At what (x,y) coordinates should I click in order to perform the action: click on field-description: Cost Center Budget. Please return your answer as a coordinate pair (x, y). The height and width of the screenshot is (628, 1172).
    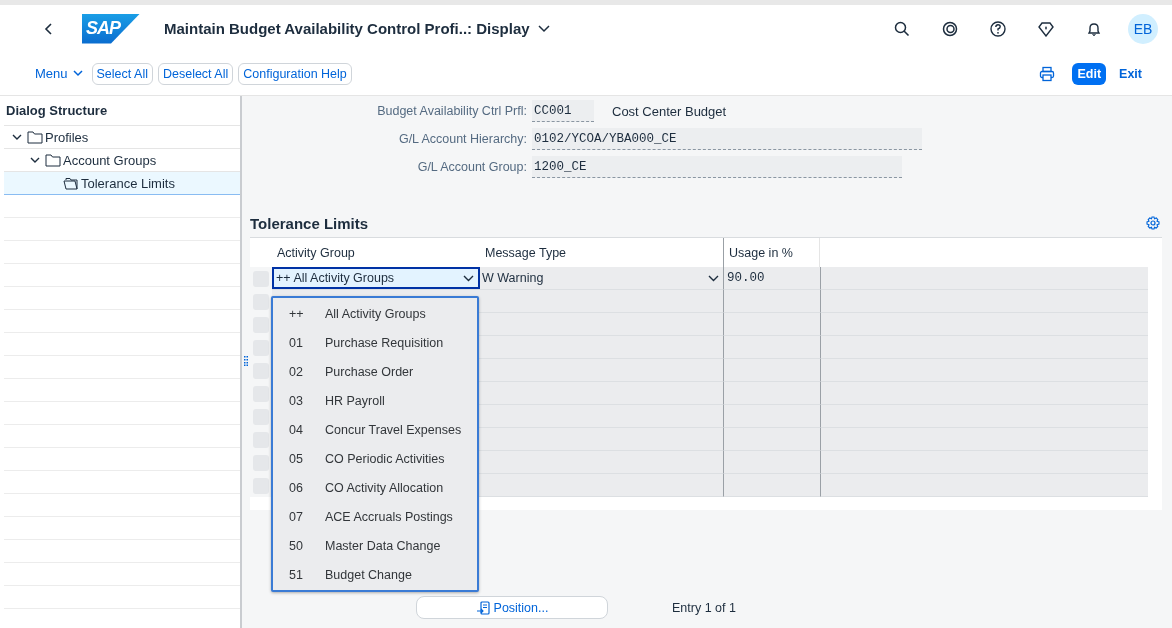
    Looking at the image, I should click on (669, 111).